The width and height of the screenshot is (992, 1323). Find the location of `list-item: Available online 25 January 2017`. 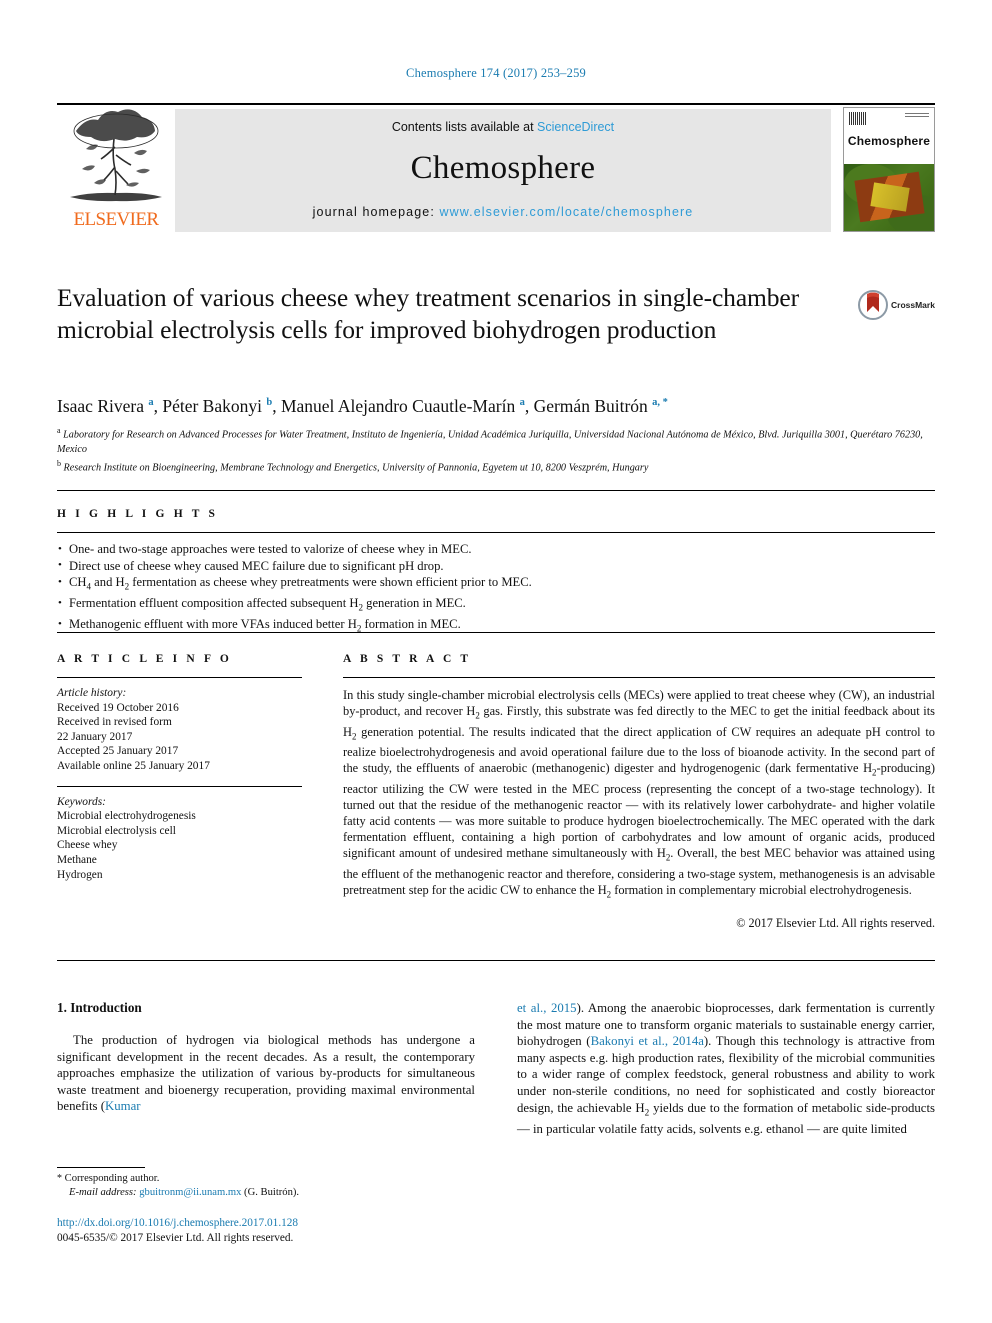

list-item: Available online 25 January 2017 is located at coordinates (133, 765).